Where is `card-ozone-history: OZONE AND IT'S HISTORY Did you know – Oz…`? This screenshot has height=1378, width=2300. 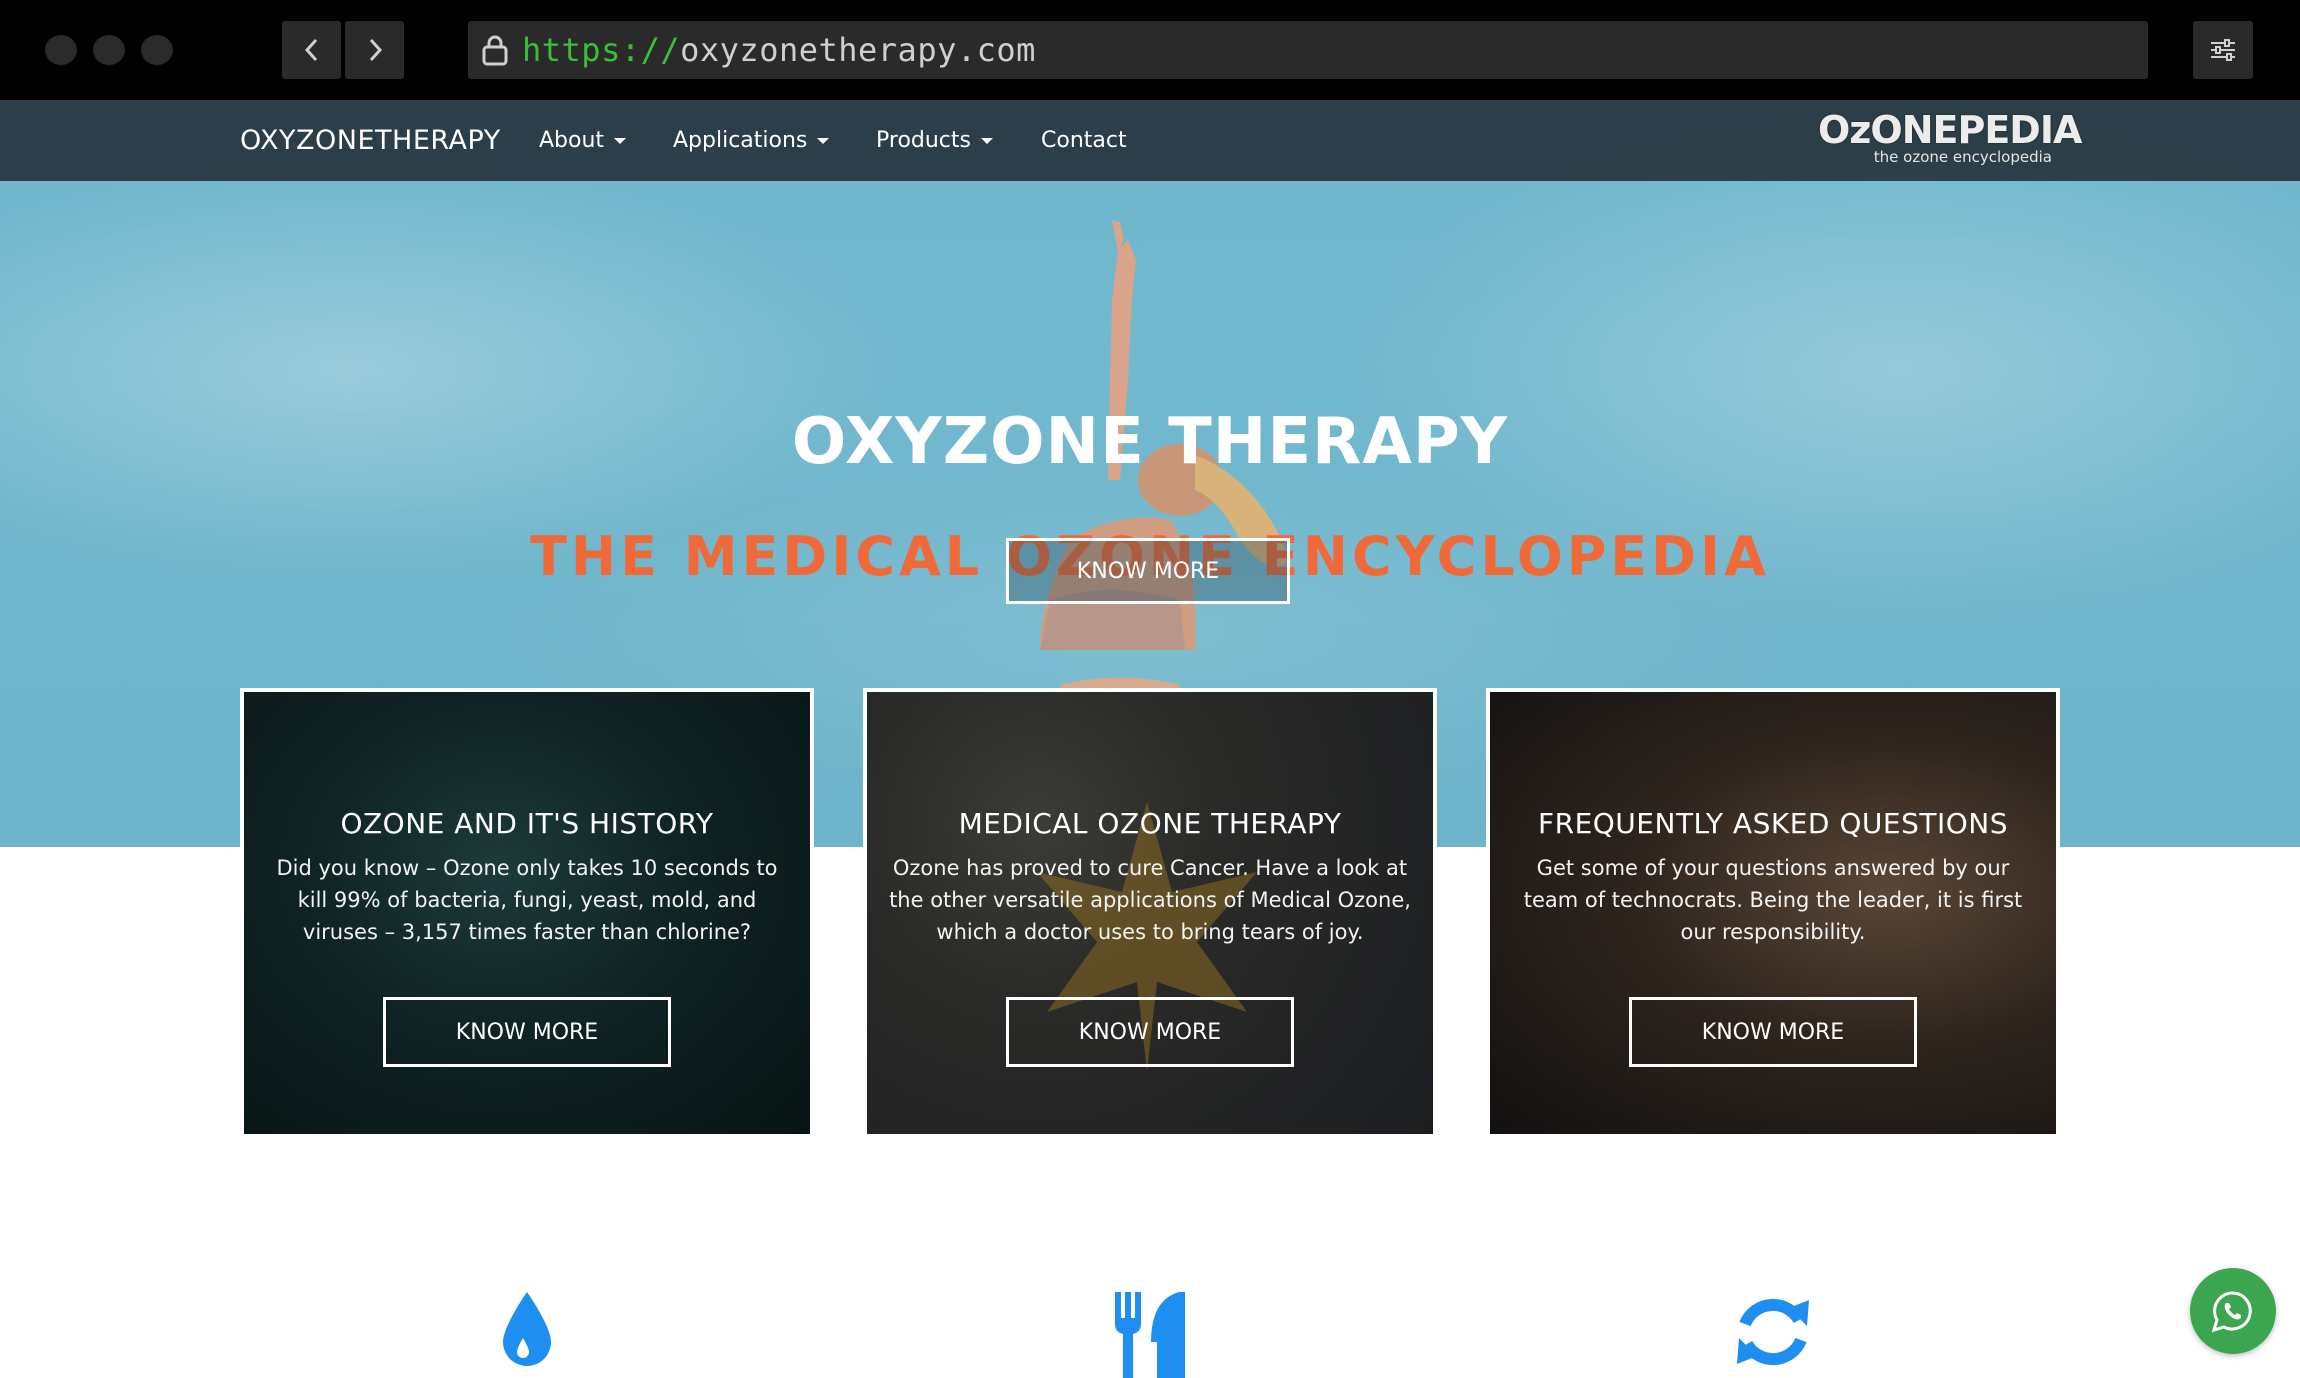 card-ozone-history: OZONE AND IT'S HISTORY Did you know – Oz… is located at coordinates (527, 913).